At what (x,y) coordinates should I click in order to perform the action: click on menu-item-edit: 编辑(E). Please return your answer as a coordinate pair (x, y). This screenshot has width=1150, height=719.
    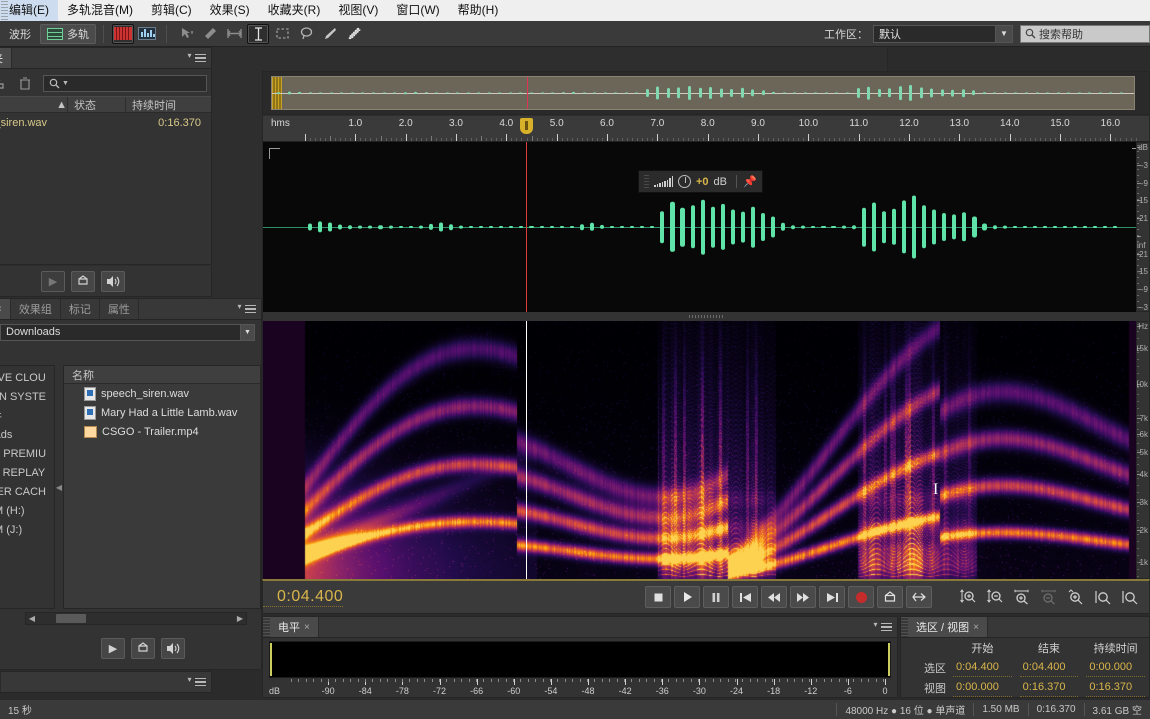
    Looking at the image, I should click on (29, 10).